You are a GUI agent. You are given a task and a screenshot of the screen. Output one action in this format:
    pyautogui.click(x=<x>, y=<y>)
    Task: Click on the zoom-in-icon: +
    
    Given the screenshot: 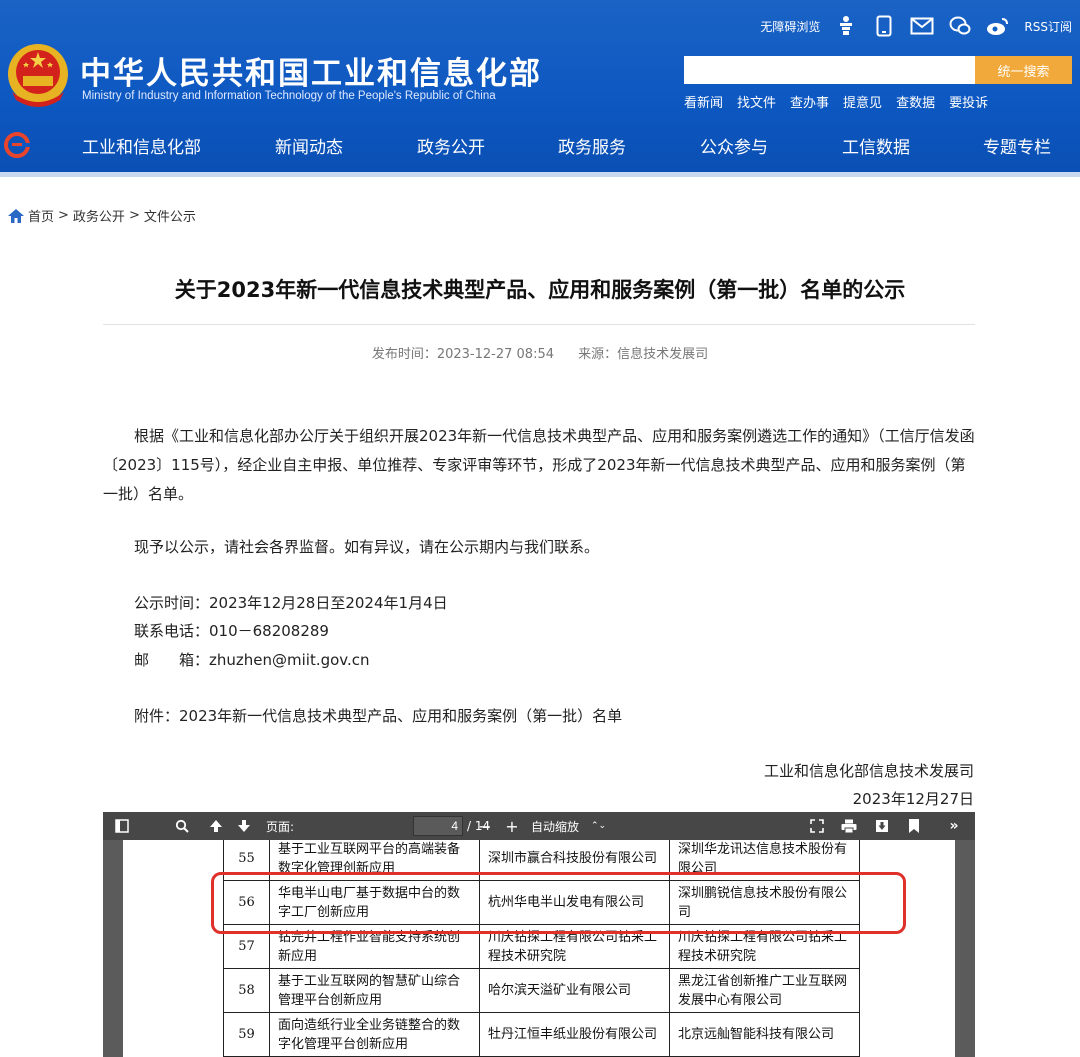 What is the action you would take?
    pyautogui.click(x=512, y=826)
    